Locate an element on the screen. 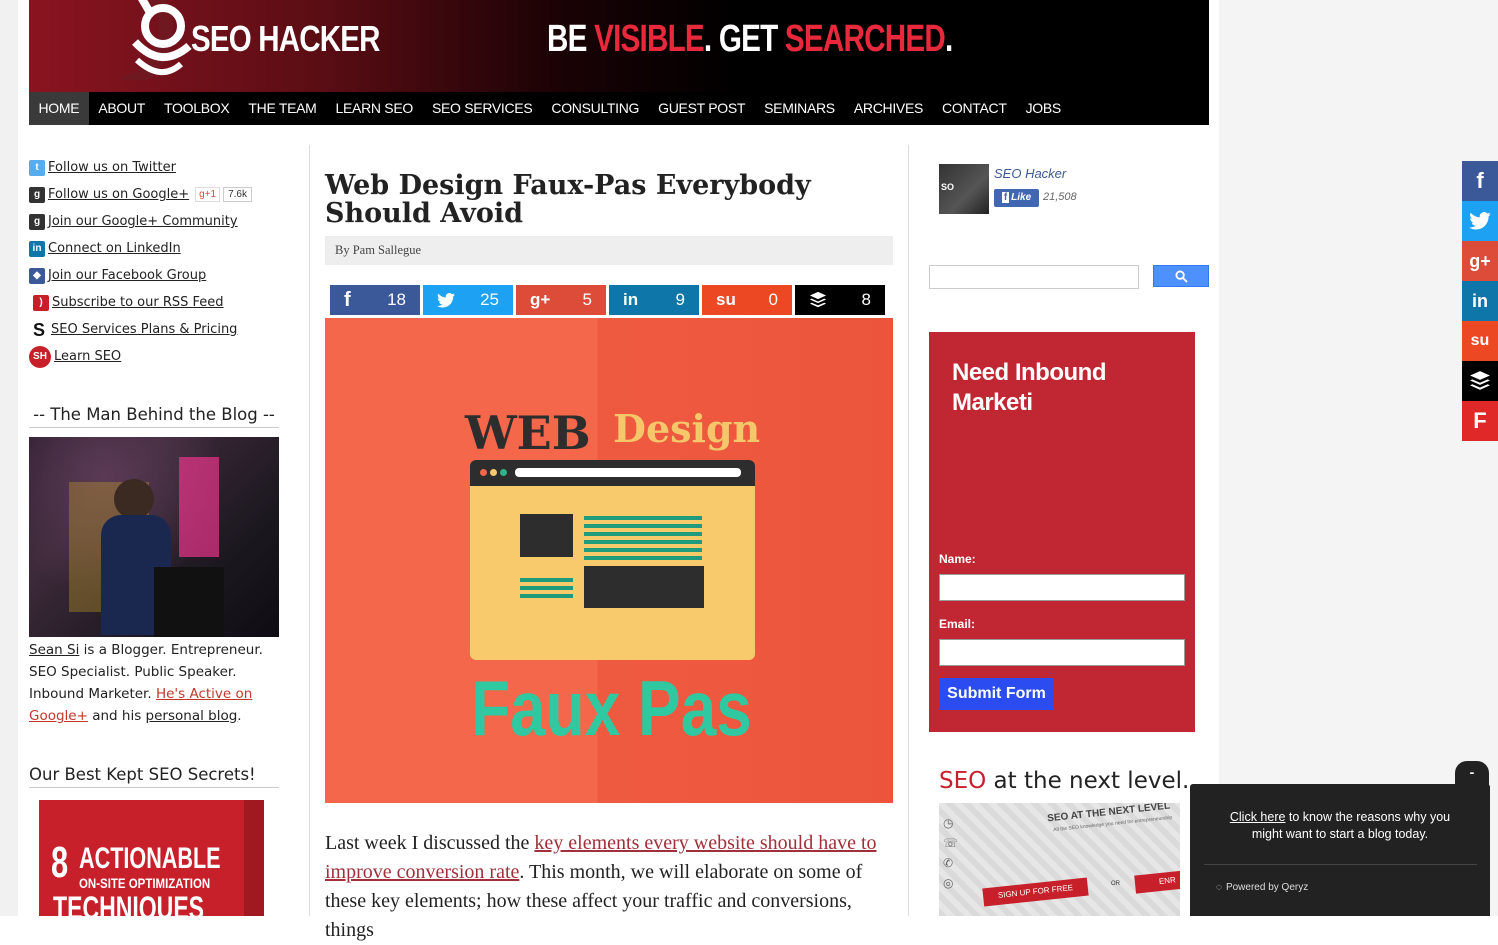  ebook-line2: ON-SITE OPTIMIZATION is located at coordinates (145, 883).